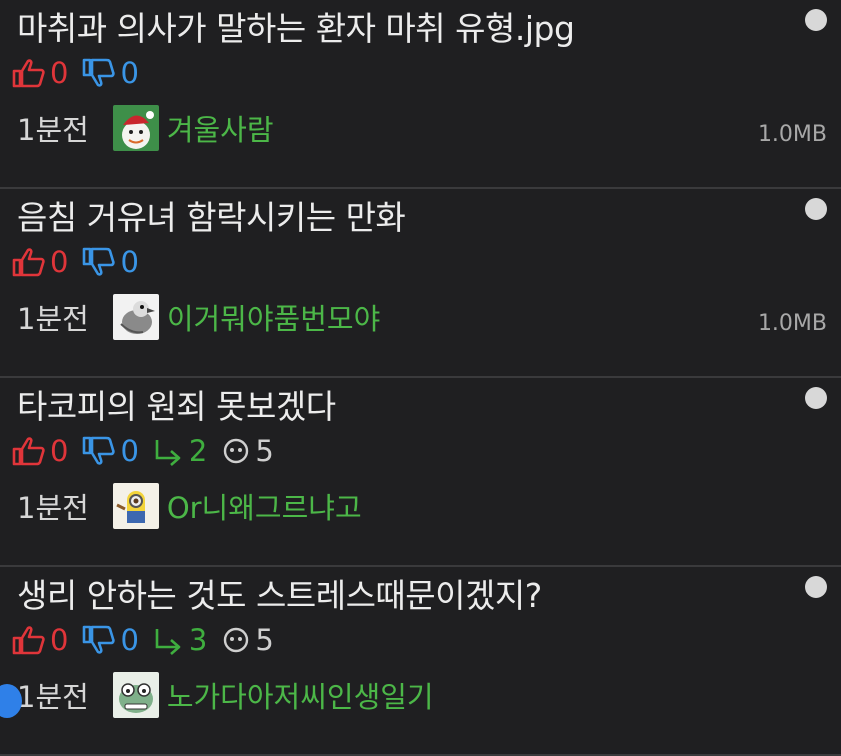 The height and width of the screenshot is (756, 841). What do you see at coordinates (135, 506) in the screenshot?
I see `minion-avatar` at bounding box center [135, 506].